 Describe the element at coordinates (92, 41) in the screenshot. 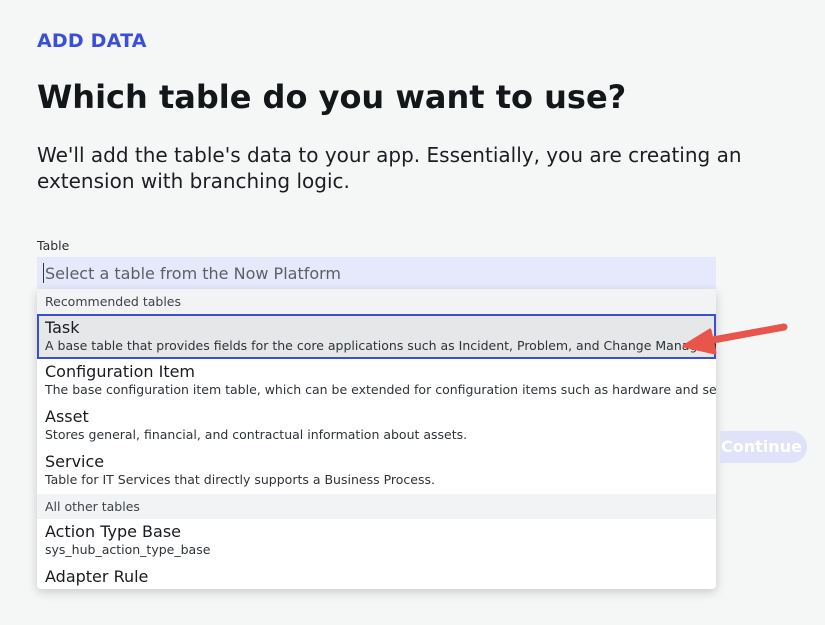

I see `step-eyebrow: ADD DATA` at that location.